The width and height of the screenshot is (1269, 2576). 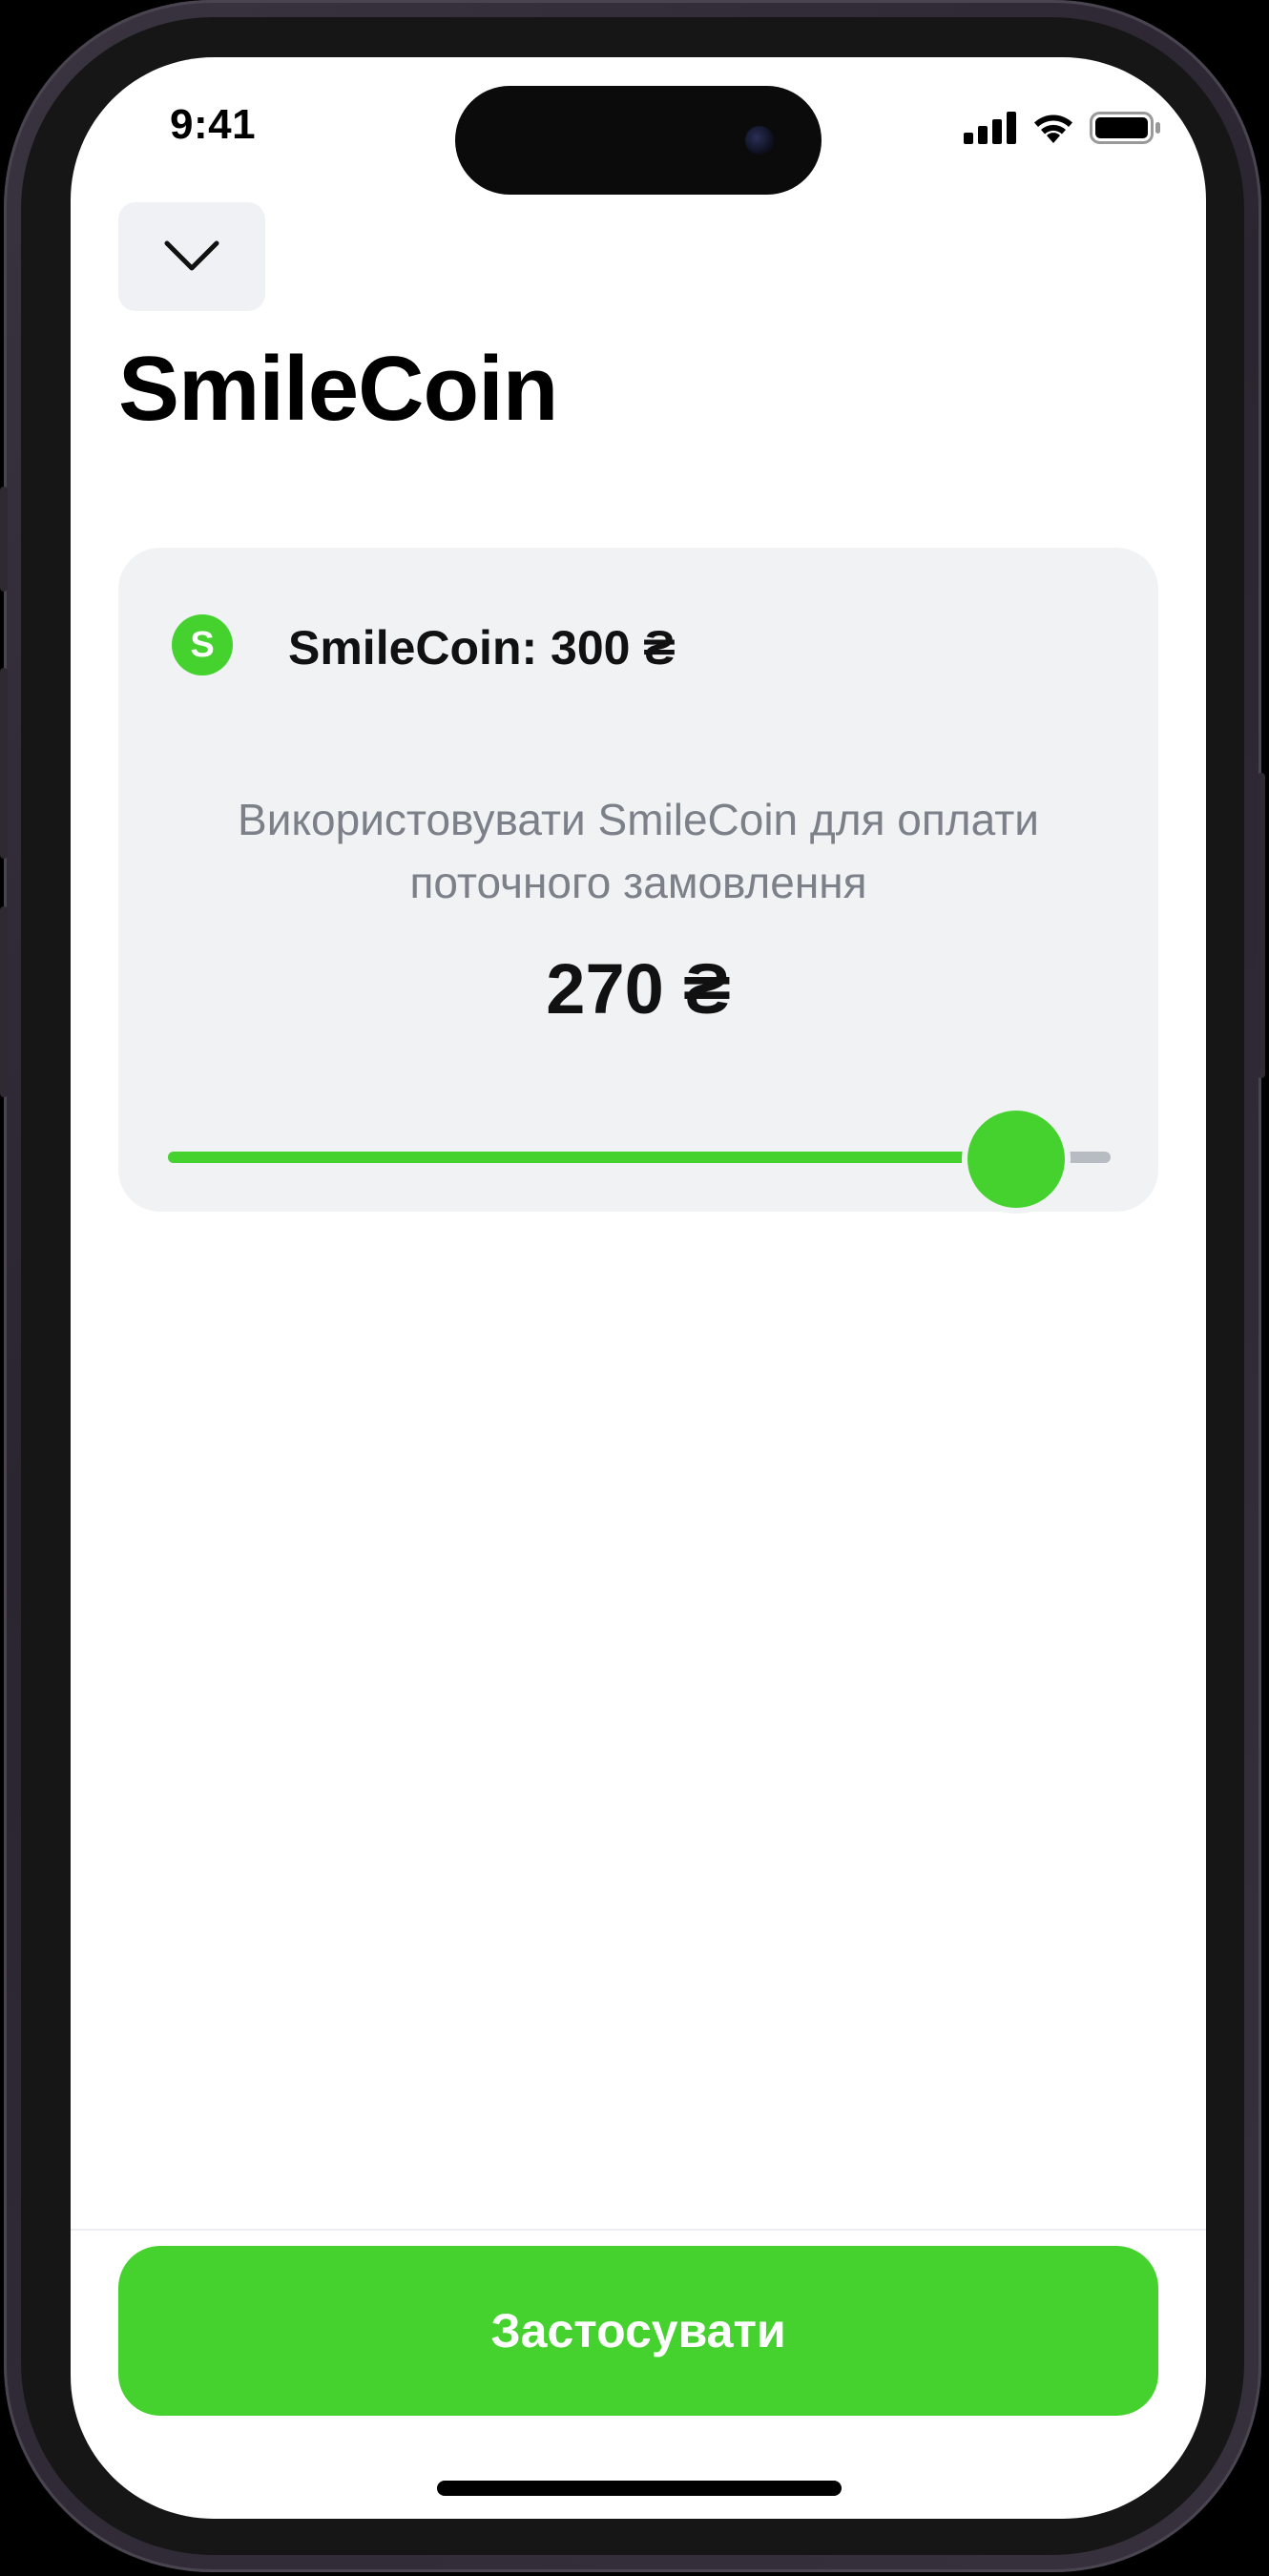 What do you see at coordinates (1261, 925) in the screenshot?
I see `power-button` at bounding box center [1261, 925].